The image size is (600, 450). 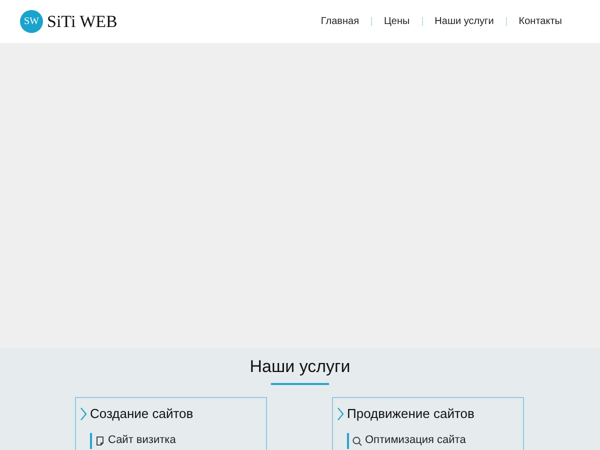 What do you see at coordinates (540, 21) in the screenshot?
I see `nav-link: Контакты` at bounding box center [540, 21].